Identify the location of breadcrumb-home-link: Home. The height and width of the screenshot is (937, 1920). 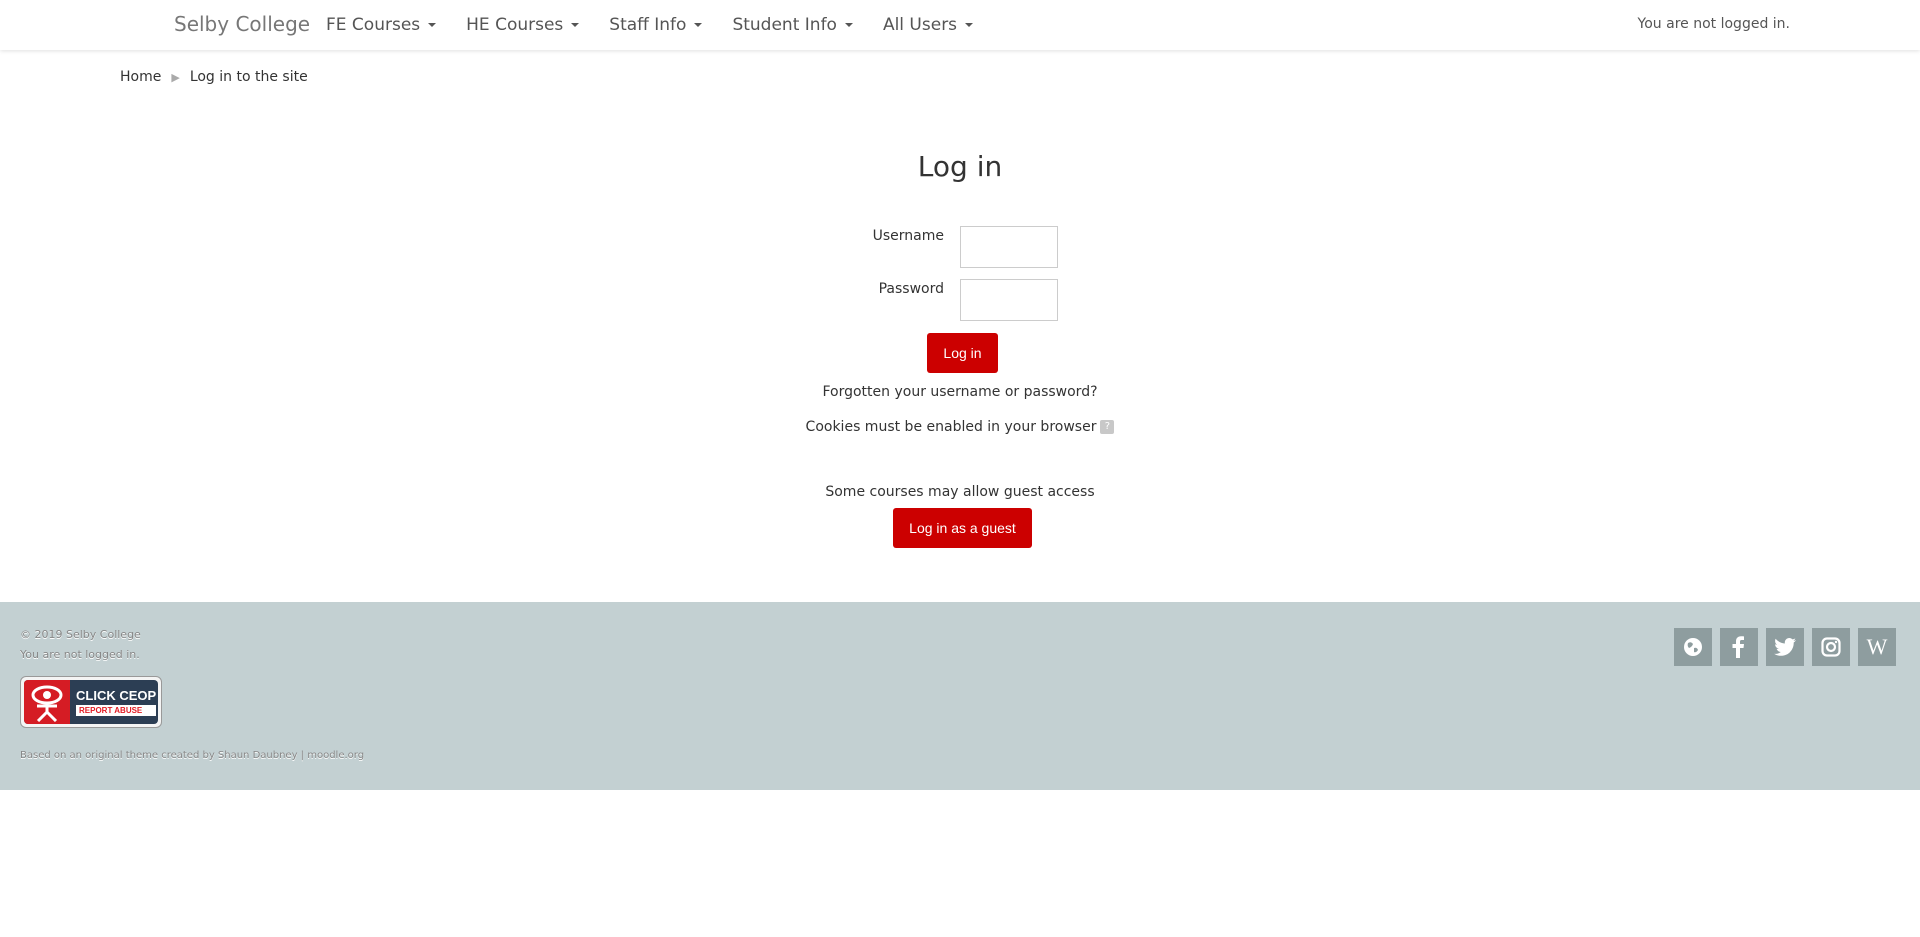
(140, 77).